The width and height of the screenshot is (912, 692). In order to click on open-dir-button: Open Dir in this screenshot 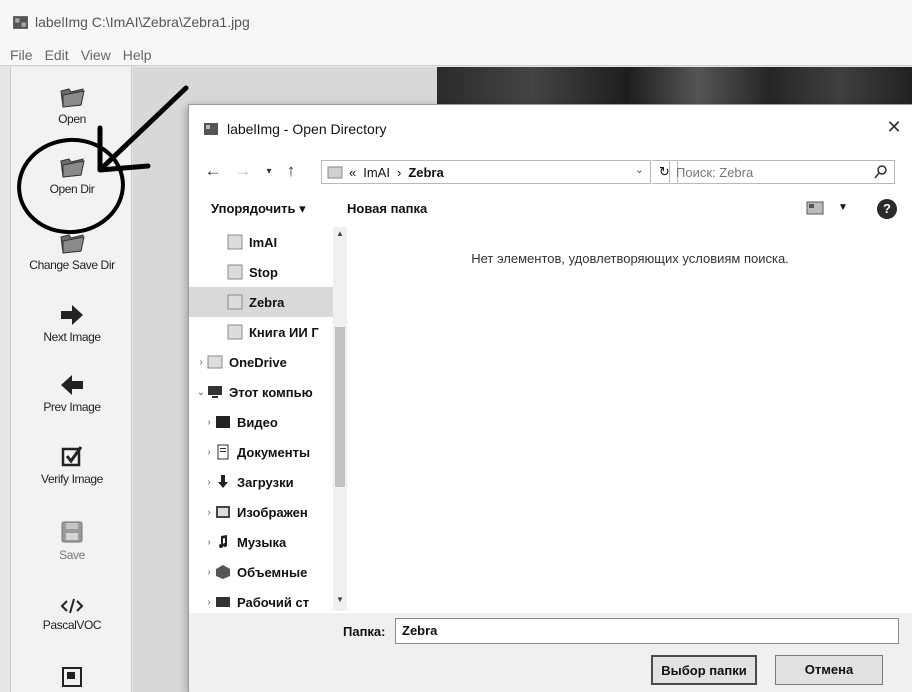, I will do `click(72, 174)`.